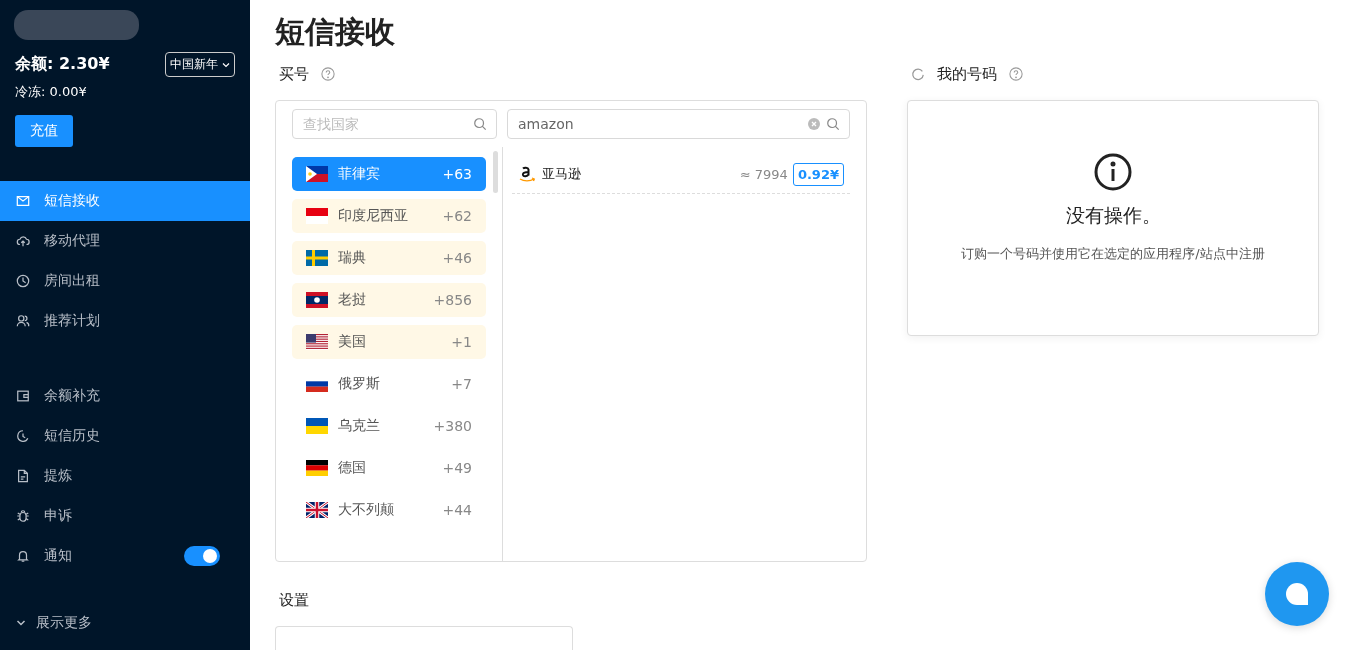 The image size is (1366, 650). What do you see at coordinates (317, 216) in the screenshot?
I see `indonesia-flag-icon` at bounding box center [317, 216].